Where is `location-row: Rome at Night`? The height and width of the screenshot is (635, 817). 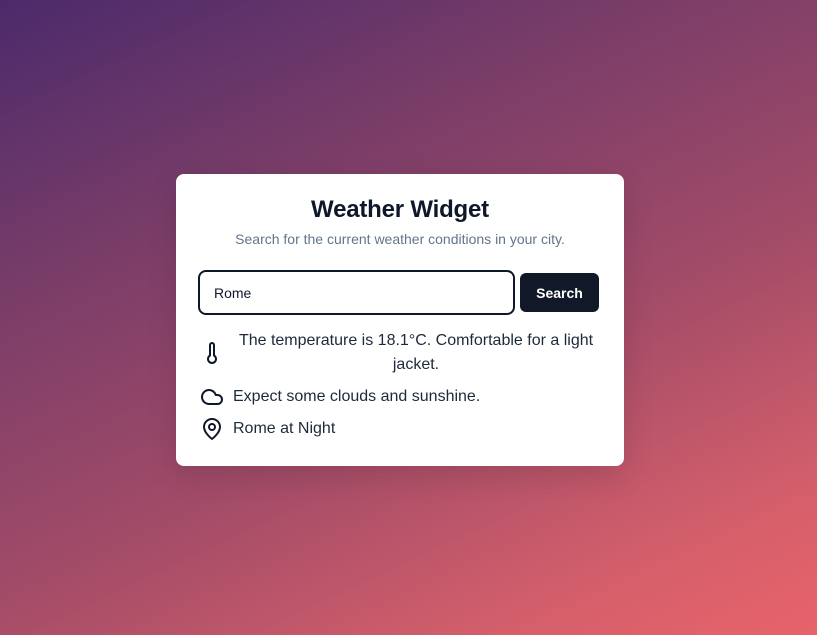
location-row: Rome at Night is located at coordinates (267, 429).